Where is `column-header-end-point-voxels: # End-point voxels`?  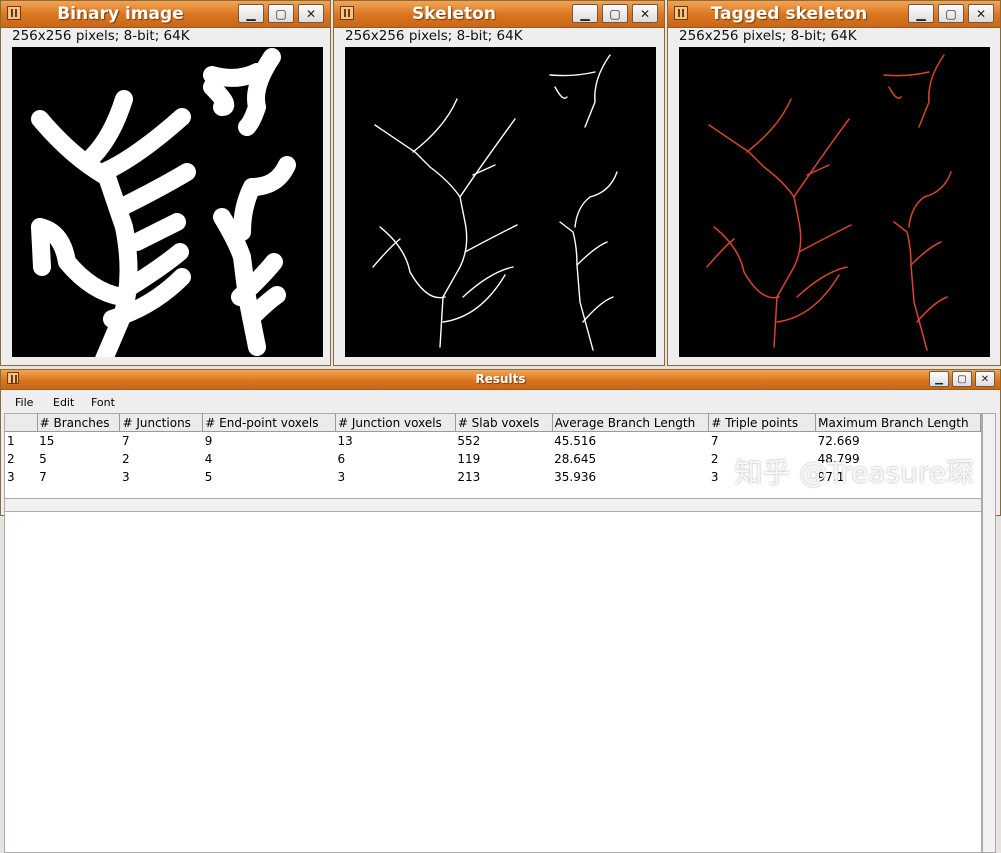
column-header-end-point-voxels: # End-point voxels is located at coordinates (269, 423).